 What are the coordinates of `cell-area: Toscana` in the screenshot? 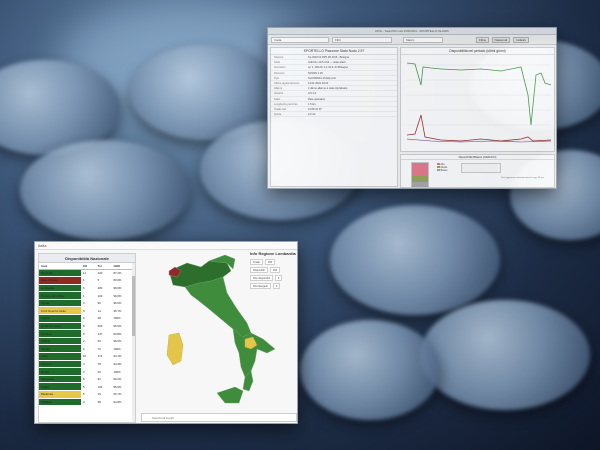 It's located at (60, 333).